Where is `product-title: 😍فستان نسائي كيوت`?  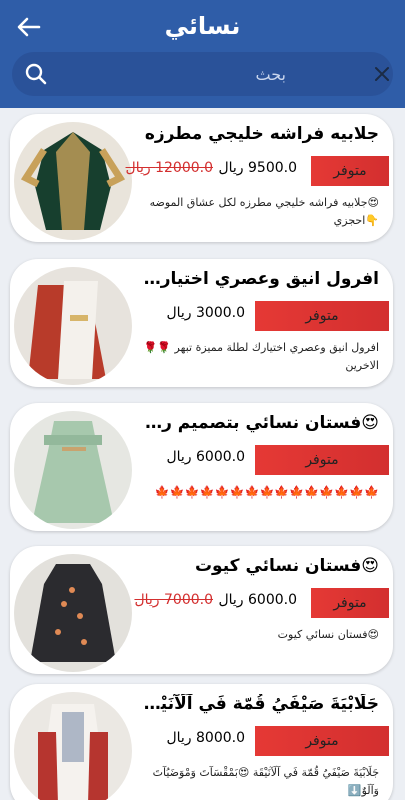
product-title: 😍فستان نسائي كيوت is located at coordinates (286, 566).